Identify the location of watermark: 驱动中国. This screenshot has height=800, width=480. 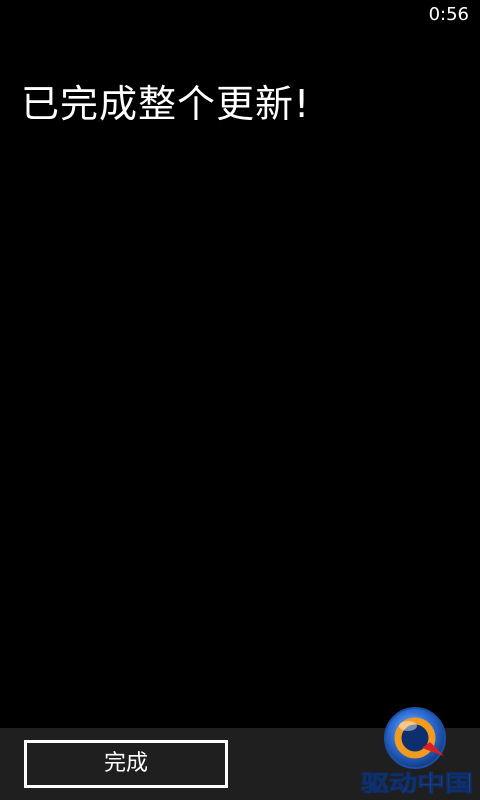
(417, 750).